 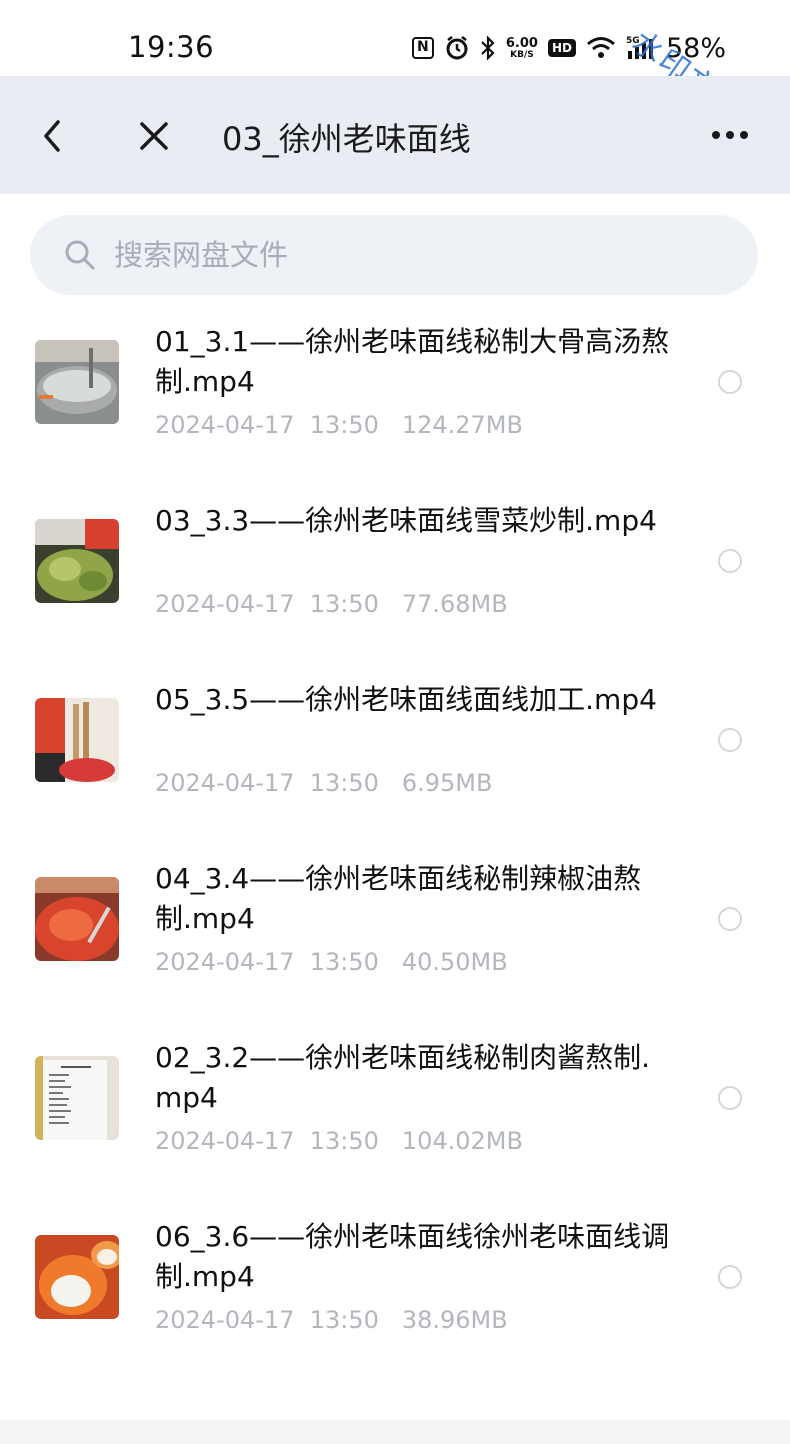 I want to click on file-meta: 2024-04-17 13:50 6.95MB, so click(x=323, y=783).